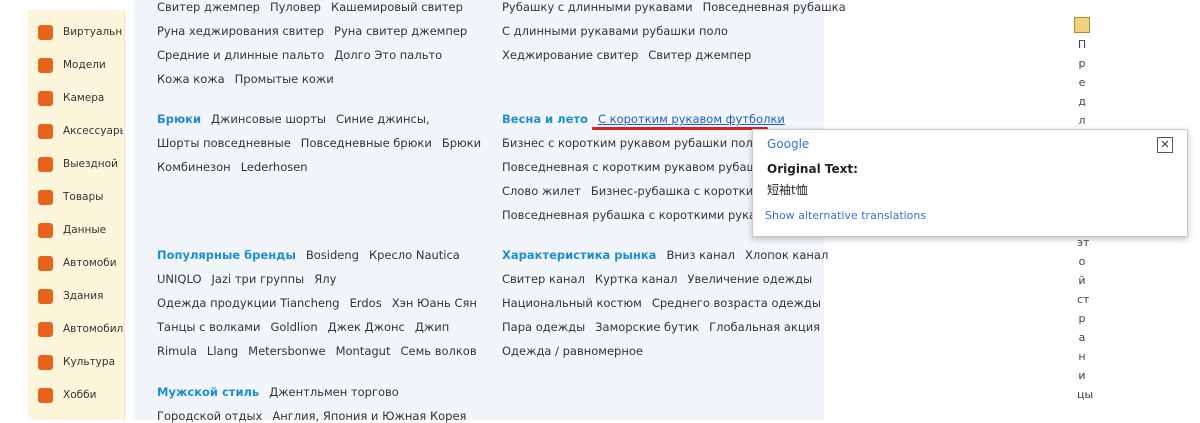 This screenshot has height=423, width=1200. What do you see at coordinates (432, 327) in the screenshot?
I see `category-link: Джип` at bounding box center [432, 327].